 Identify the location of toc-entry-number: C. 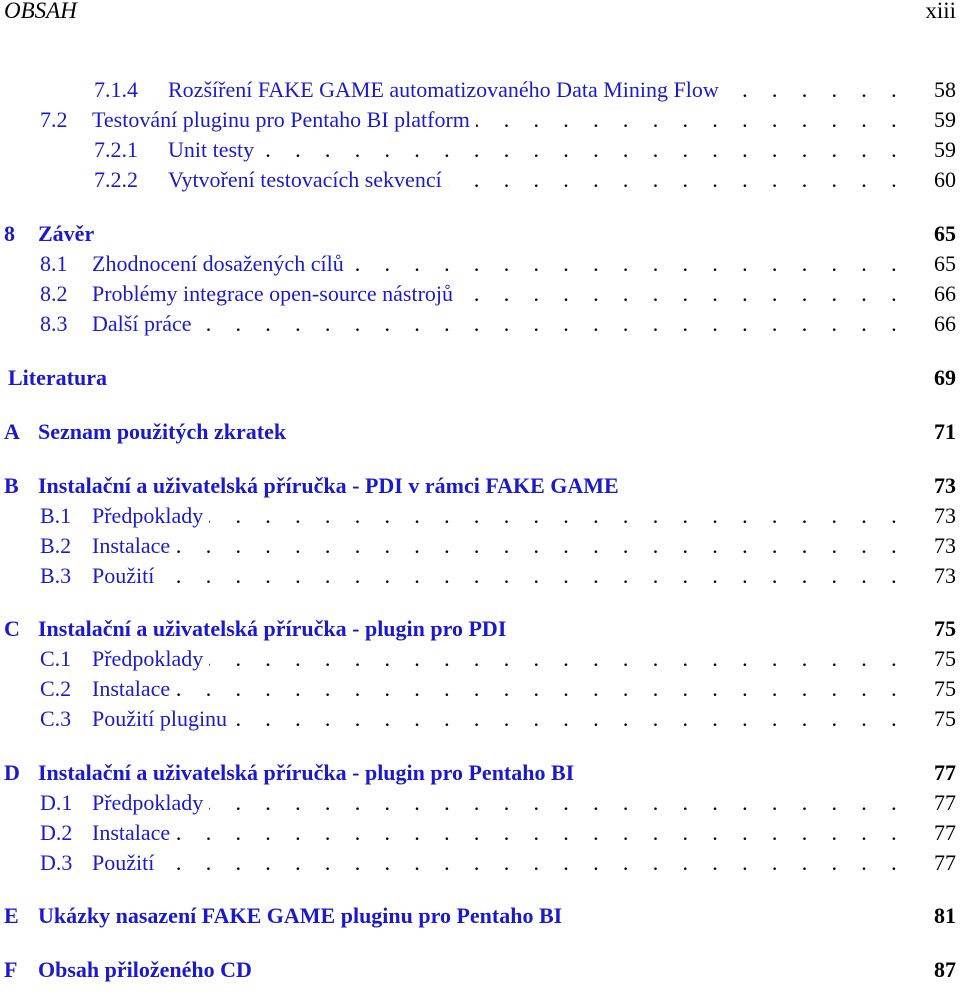
(19, 629).